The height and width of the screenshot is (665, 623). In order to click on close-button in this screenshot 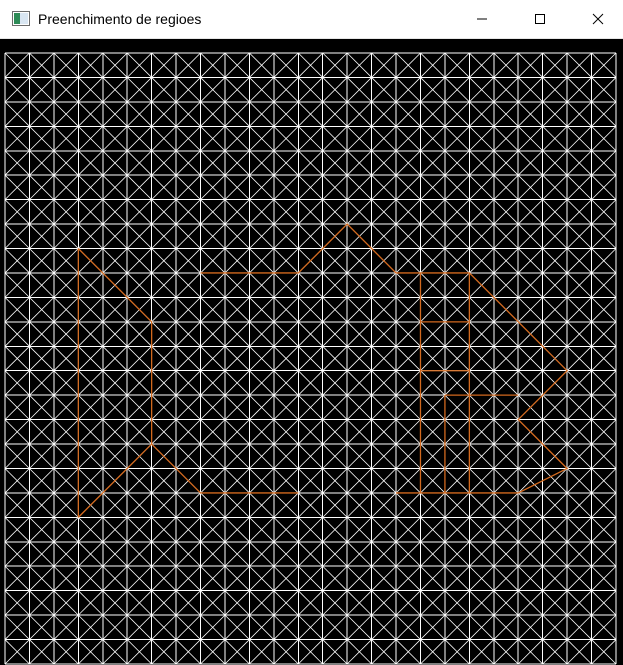, I will do `click(598, 19)`.